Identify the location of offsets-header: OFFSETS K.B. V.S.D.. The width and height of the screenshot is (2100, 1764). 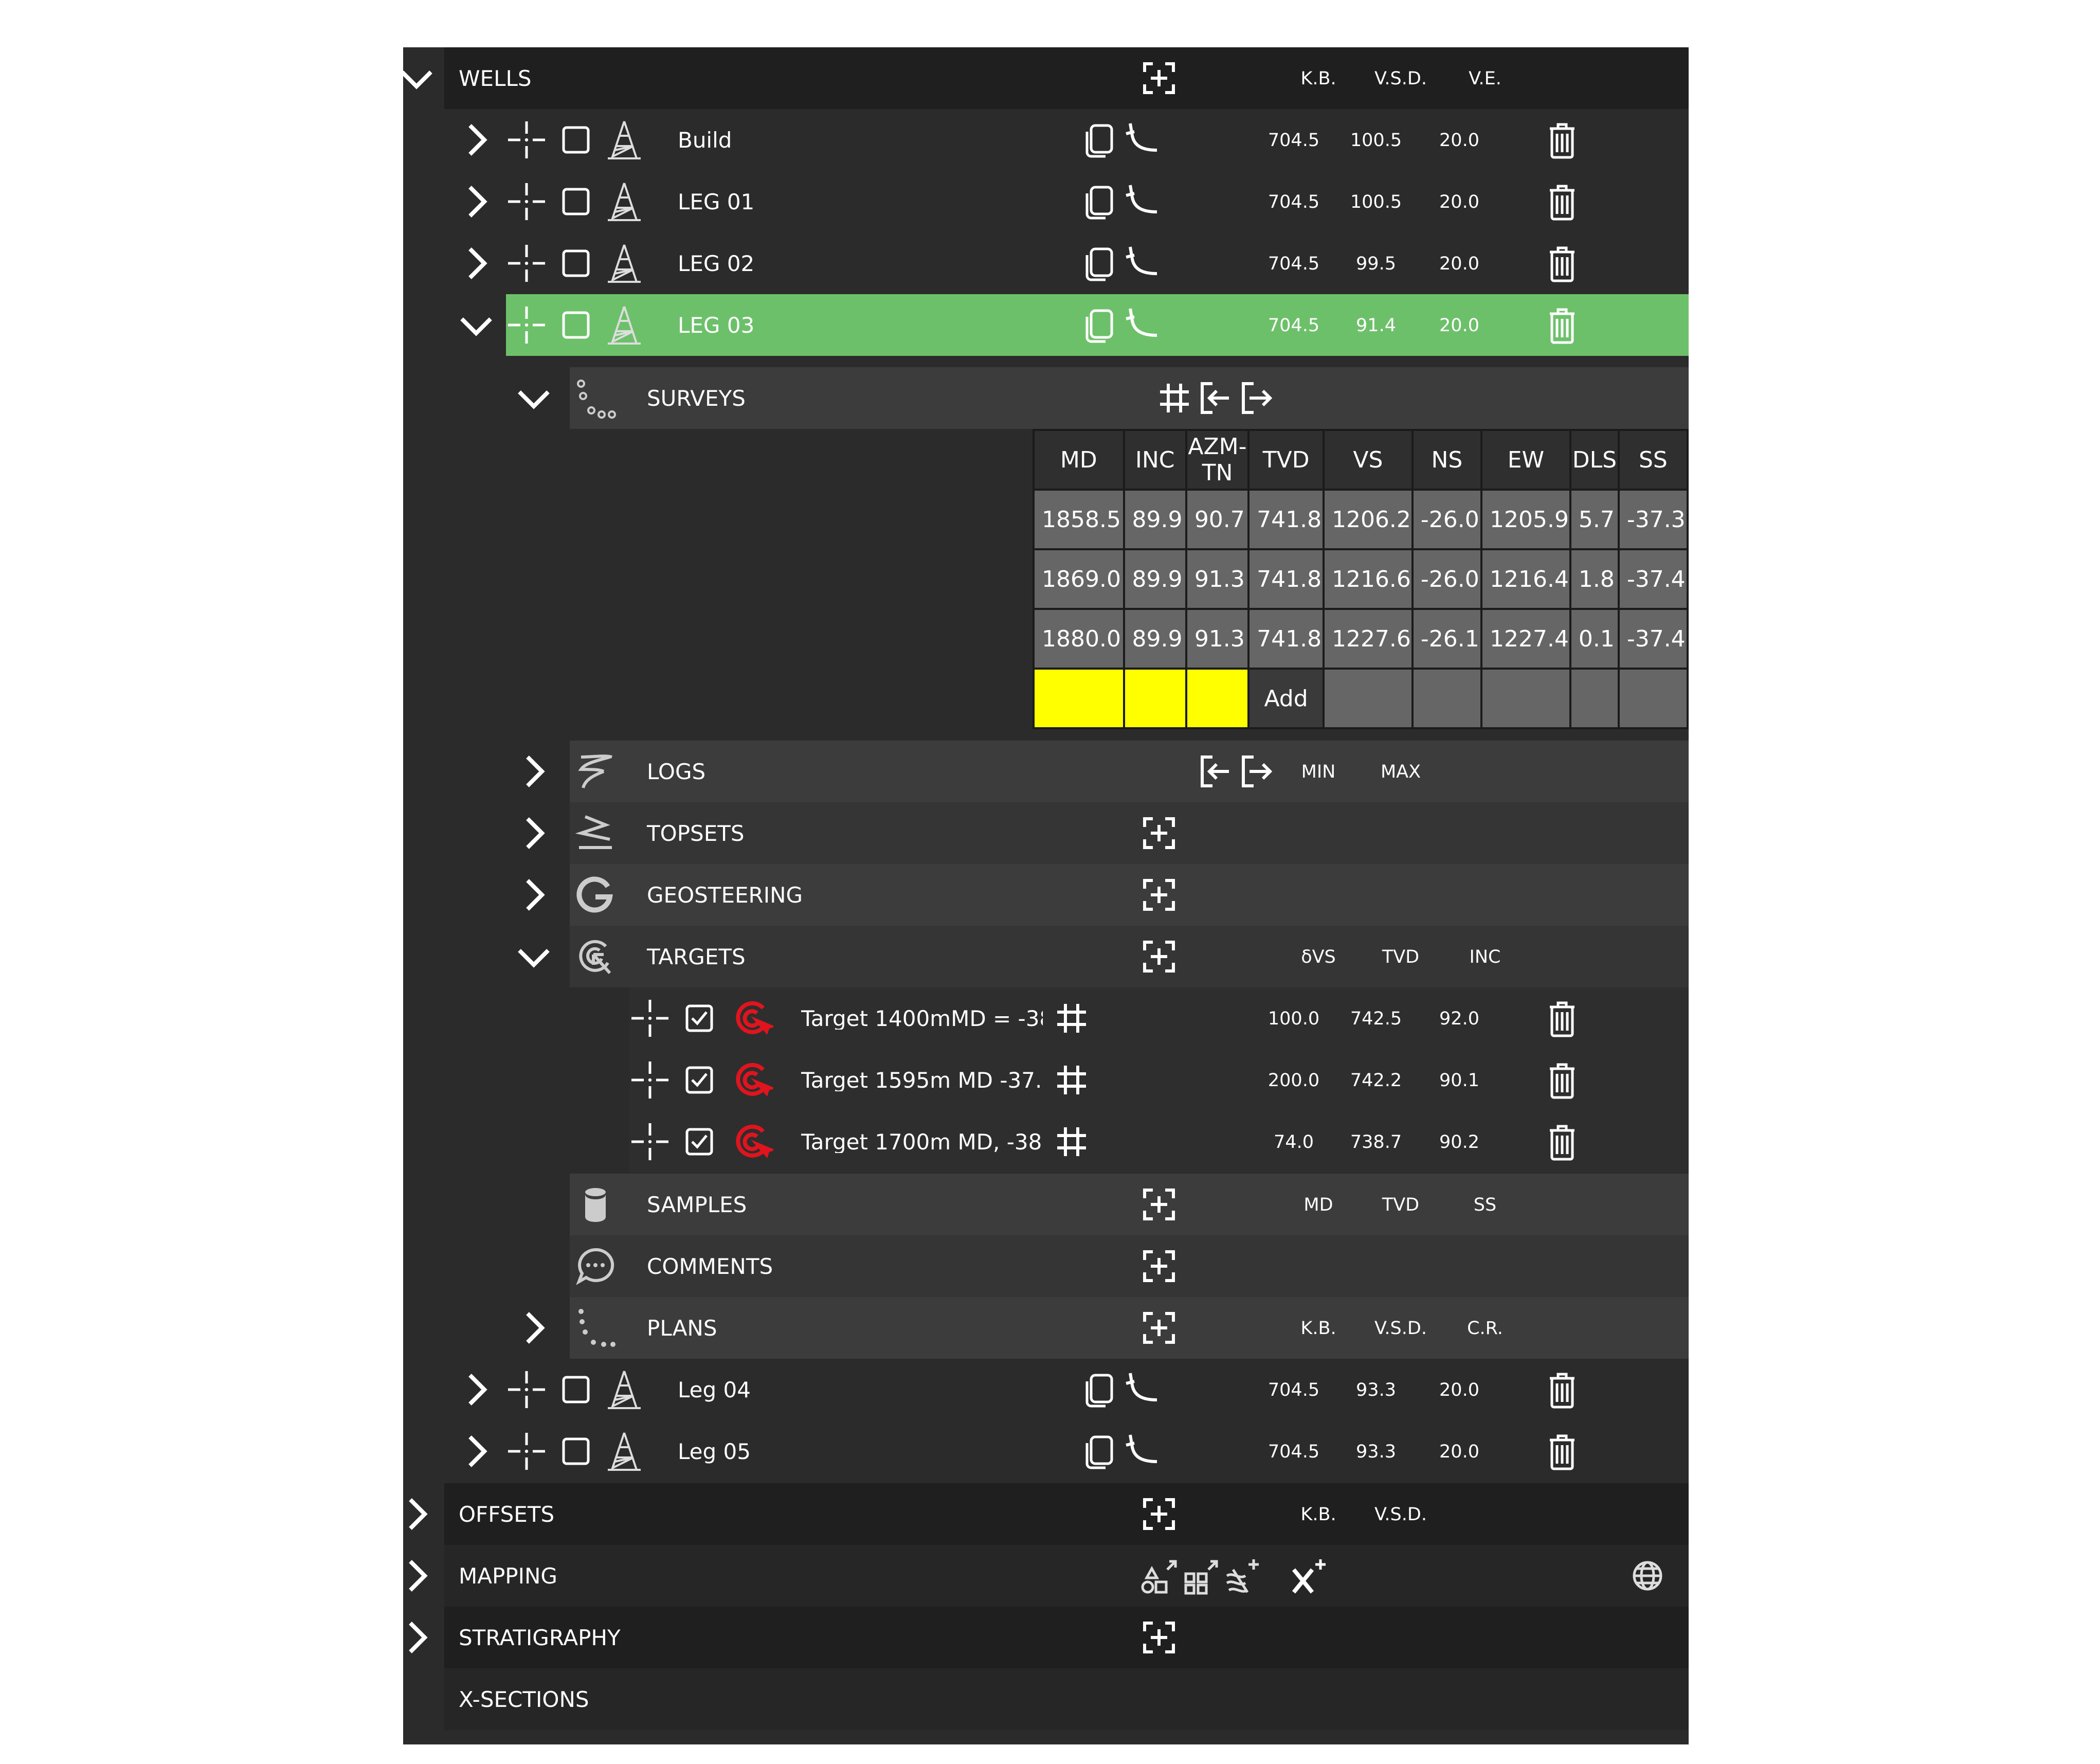
(1049, 1514).